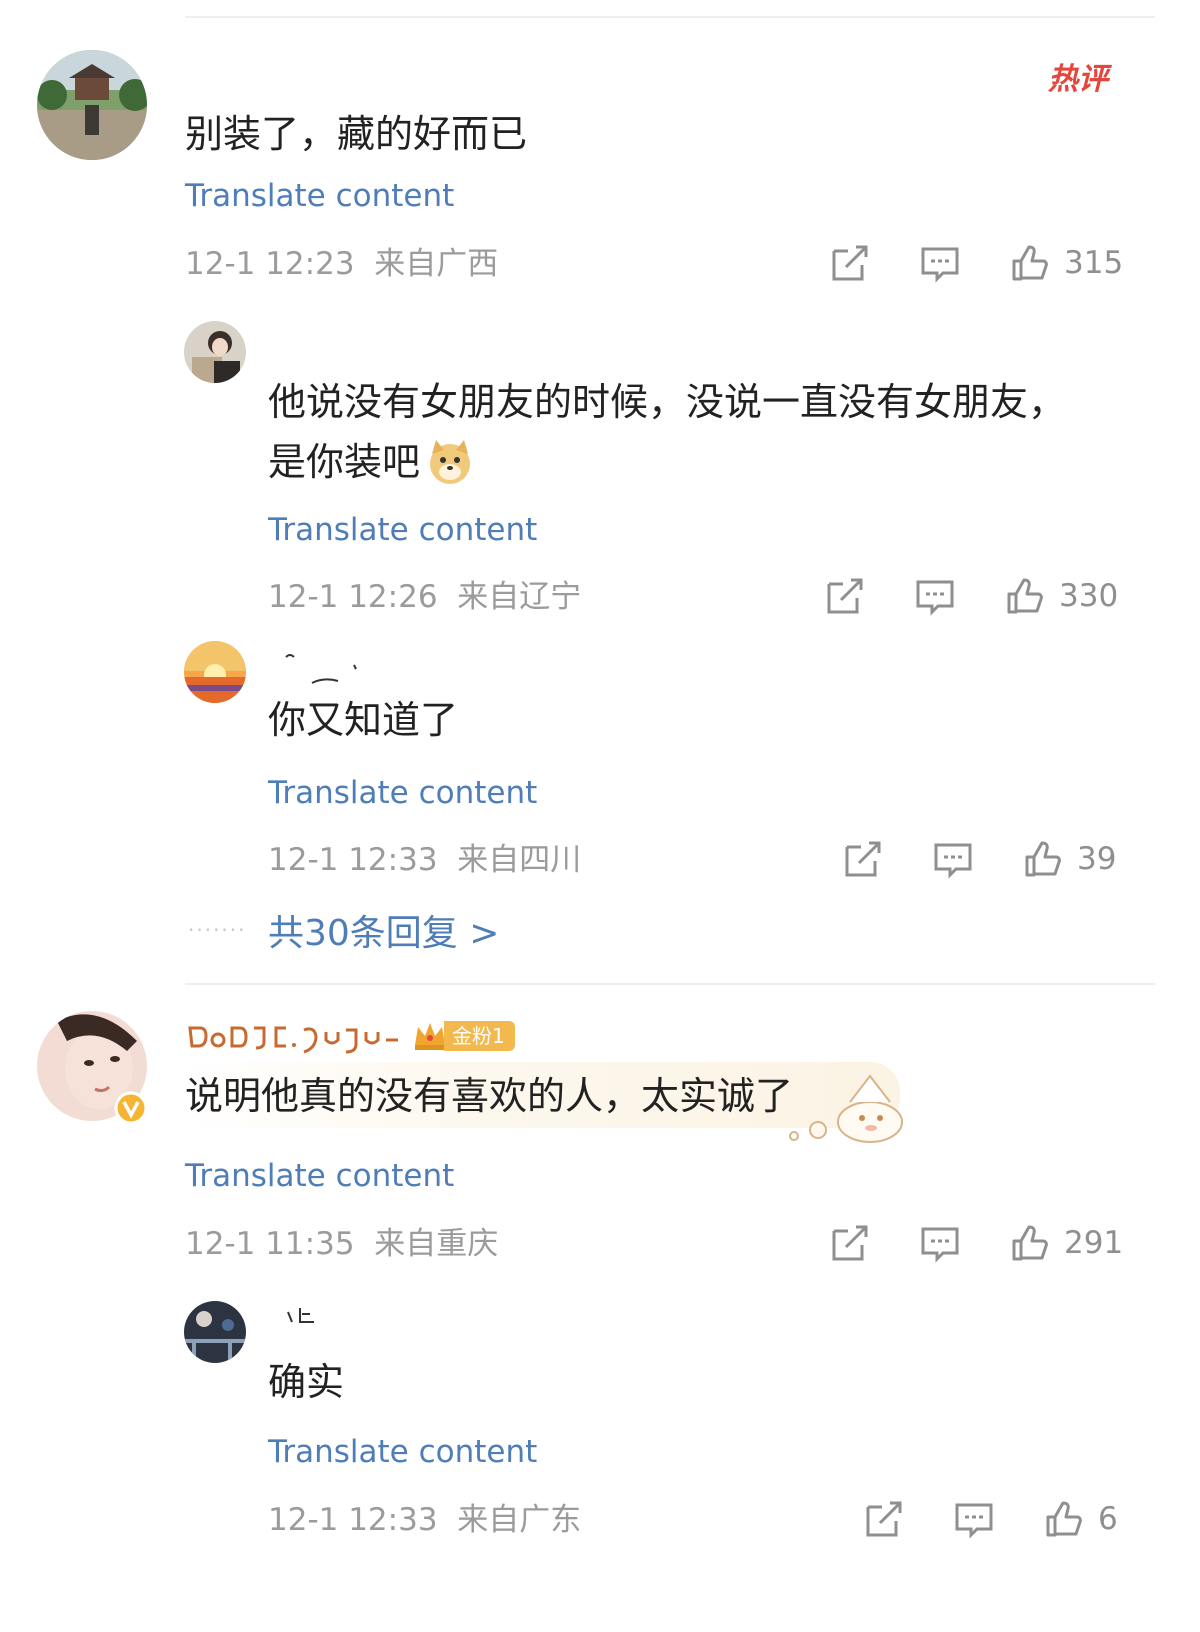 This screenshot has width=1200, height=1632. Describe the element at coordinates (344, 462) in the screenshot. I see `reply-text-fragment: 是你装吧` at that location.